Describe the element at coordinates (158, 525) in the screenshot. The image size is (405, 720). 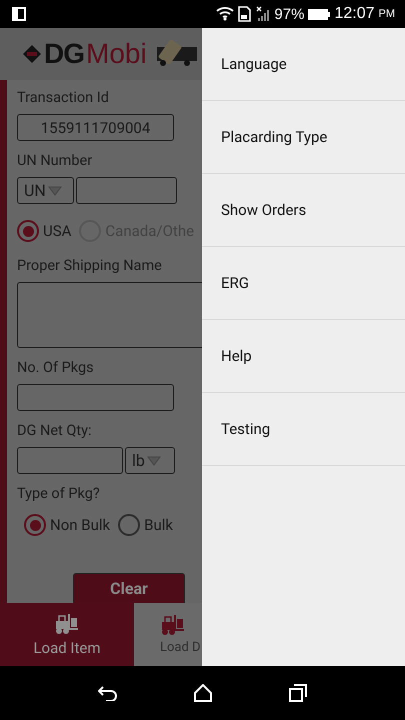
I see `radio-label: Bulk` at that location.